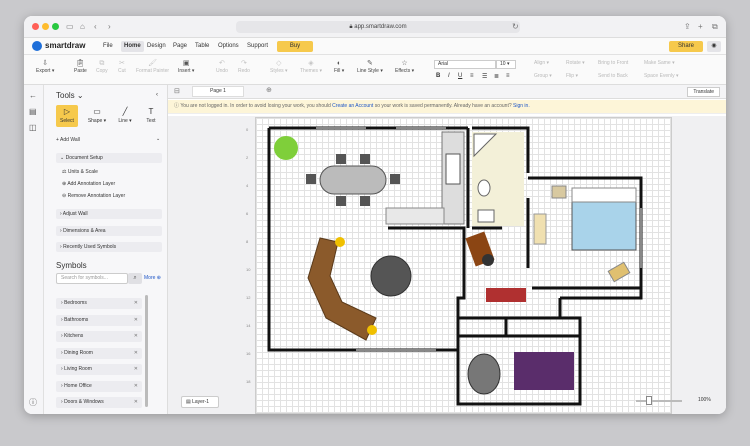 This screenshot has width=750, height=446. What do you see at coordinates (415, 216) in the screenshot?
I see `kitchen-counter` at bounding box center [415, 216].